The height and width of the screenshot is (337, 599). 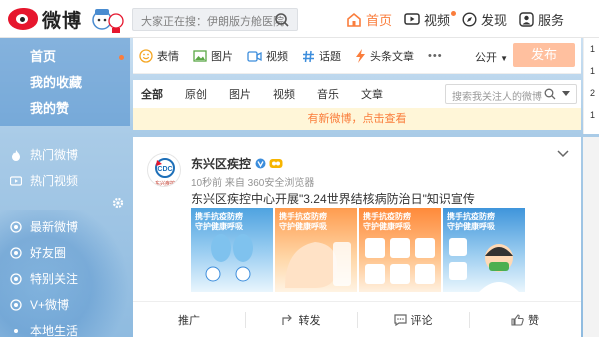 What do you see at coordinates (372, 94) in the screenshot?
I see `tab-article: 文章` at bounding box center [372, 94].